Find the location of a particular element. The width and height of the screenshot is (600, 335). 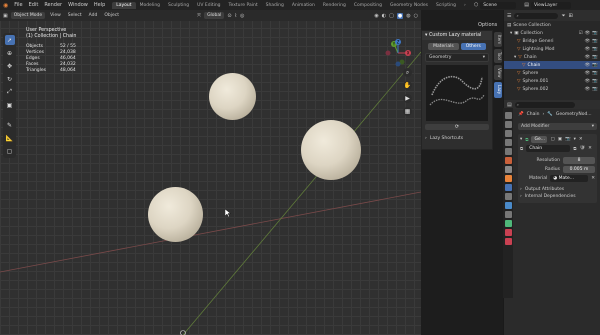

tab-materials: Materials is located at coordinates (443, 46).